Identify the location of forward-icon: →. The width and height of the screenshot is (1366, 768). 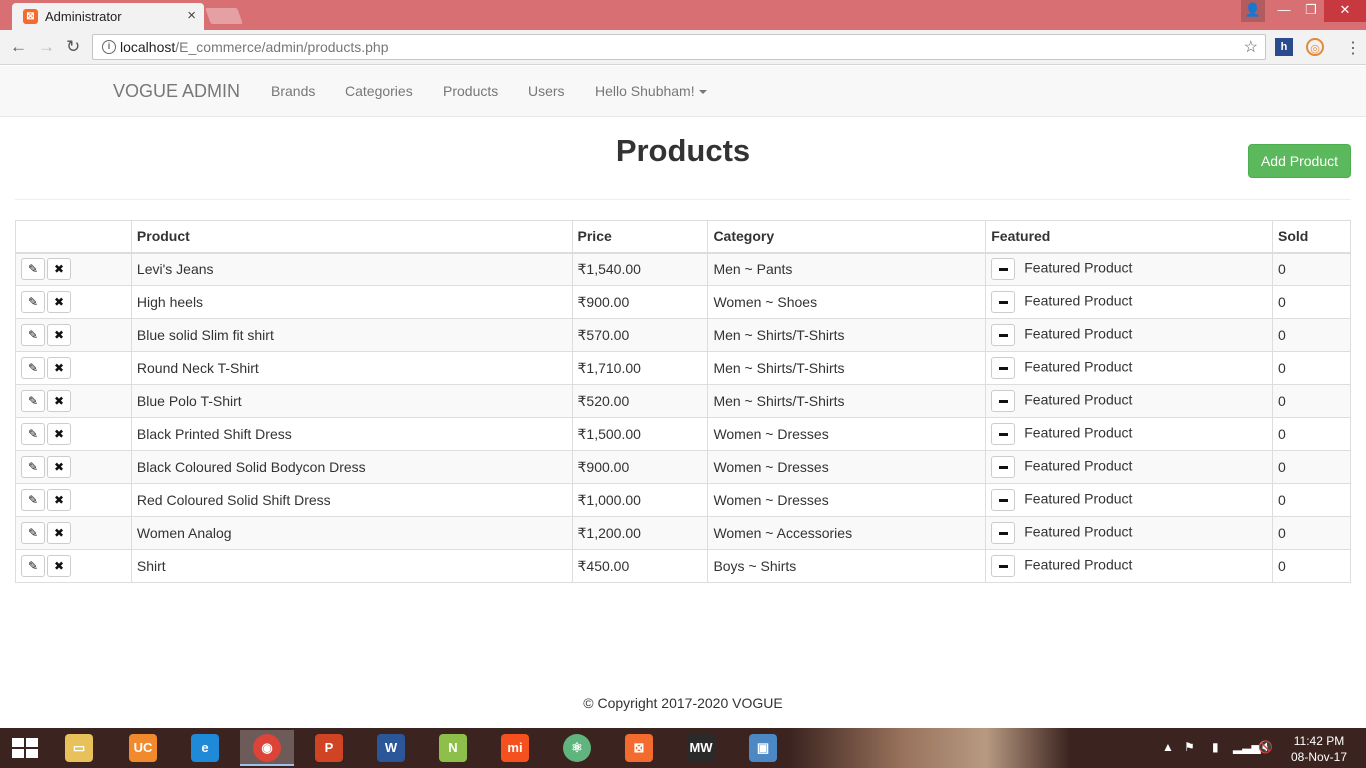
(46, 47).